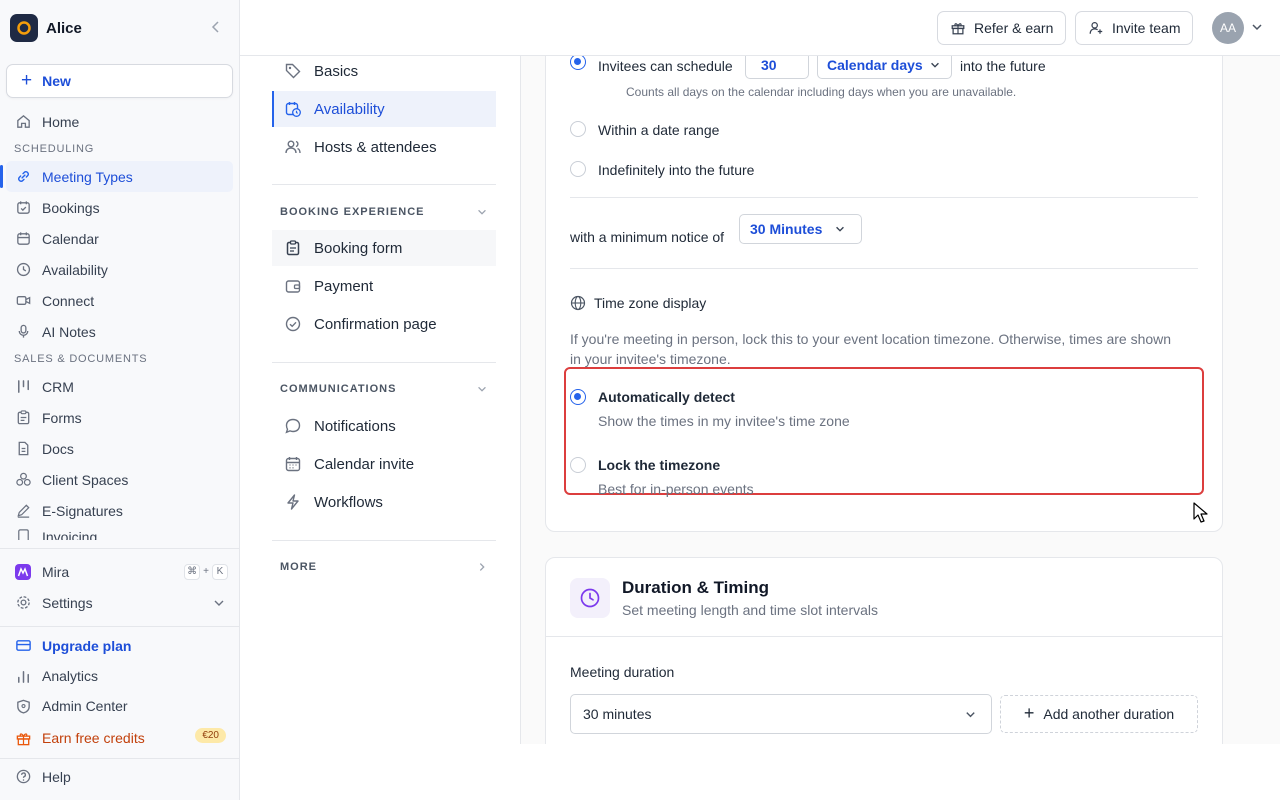 The height and width of the screenshot is (800, 1280). Describe the element at coordinates (293, 286) in the screenshot. I see `wallet-icon` at that location.